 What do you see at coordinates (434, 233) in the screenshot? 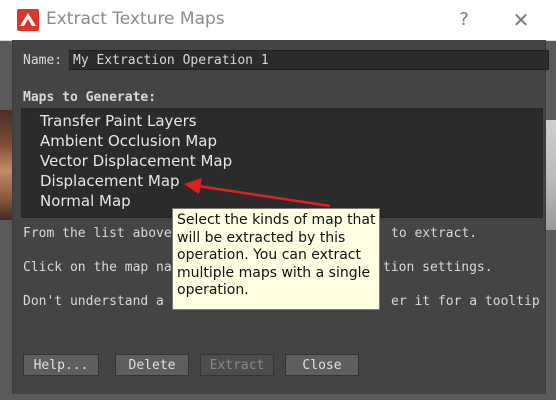
I see `info-line-1-end: to extract.` at bounding box center [434, 233].